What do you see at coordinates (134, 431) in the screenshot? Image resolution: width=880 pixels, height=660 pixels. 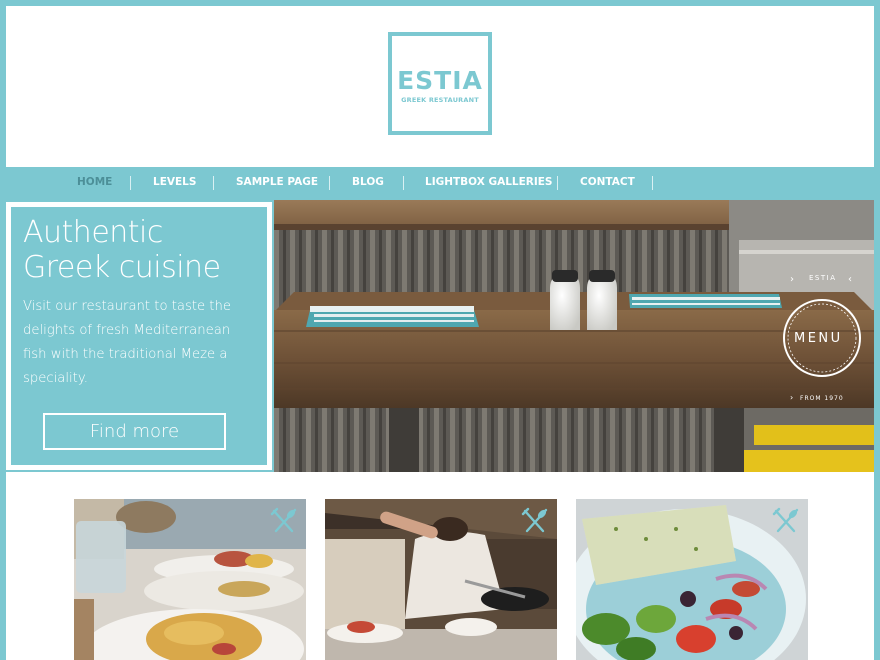 I see `find-more-button: Find more` at bounding box center [134, 431].